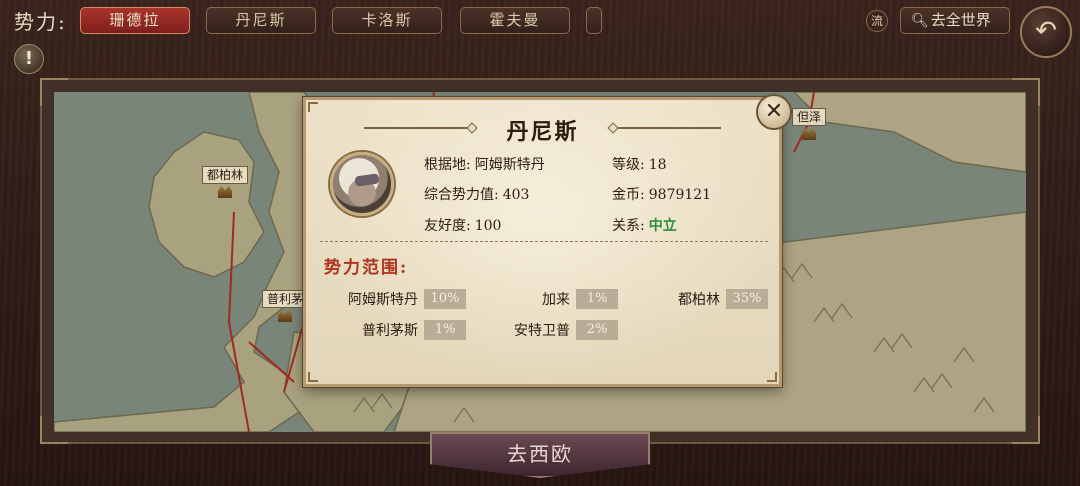 Image resolution: width=1080 pixels, height=486 pixels. Describe the element at coordinates (920, 21) in the screenshot. I see `search-icon: 🔍︎` at that location.